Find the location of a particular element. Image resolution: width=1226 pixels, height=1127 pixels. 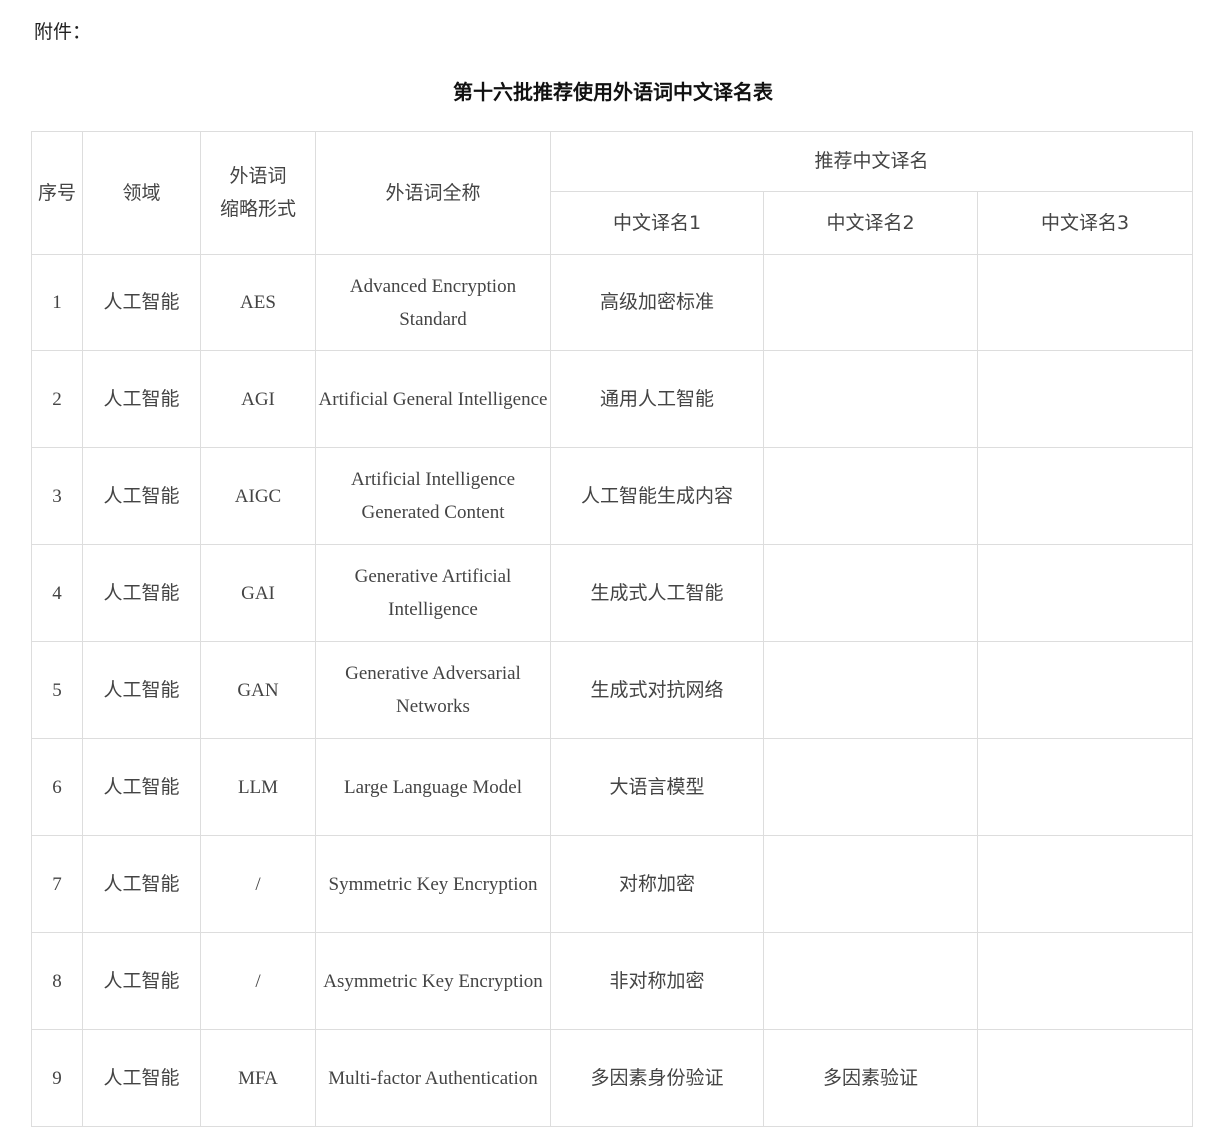

cell-name2: 多因素验证 is located at coordinates (870, 1078).